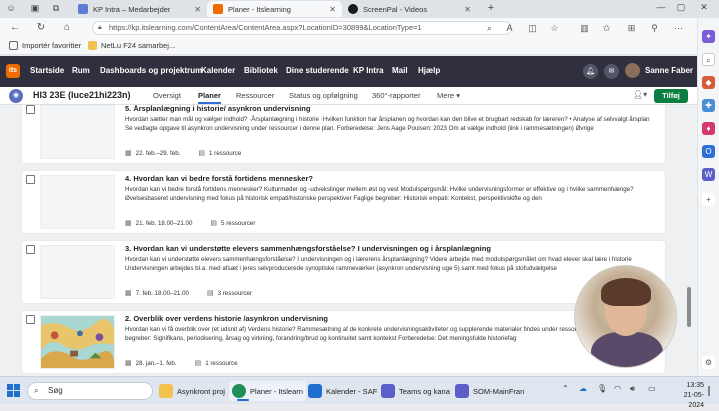 This screenshot has width=719, height=411. Describe the element at coordinates (158, 153) in the screenshot. I see `plan-dates: 22. feb.–29. feb.` at that location.